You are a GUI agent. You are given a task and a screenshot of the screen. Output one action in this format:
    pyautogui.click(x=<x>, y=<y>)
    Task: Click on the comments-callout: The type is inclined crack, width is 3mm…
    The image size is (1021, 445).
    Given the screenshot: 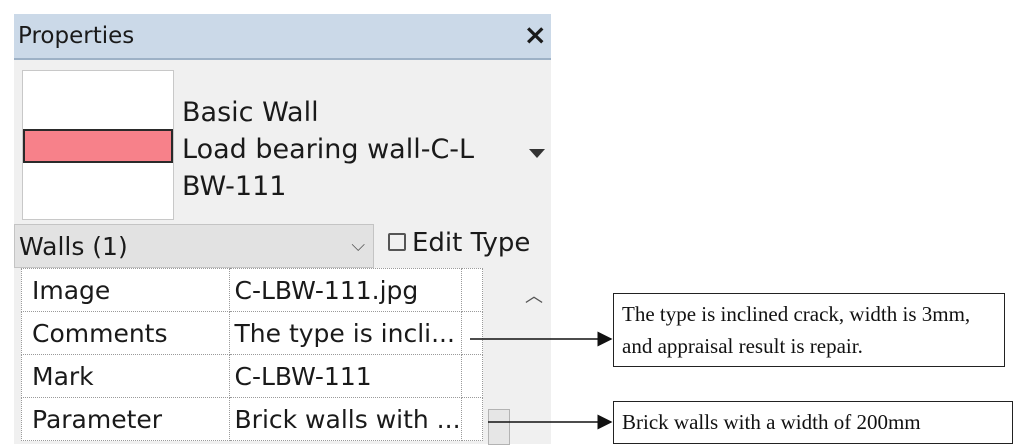 What is the action you would take?
    pyautogui.click(x=809, y=330)
    